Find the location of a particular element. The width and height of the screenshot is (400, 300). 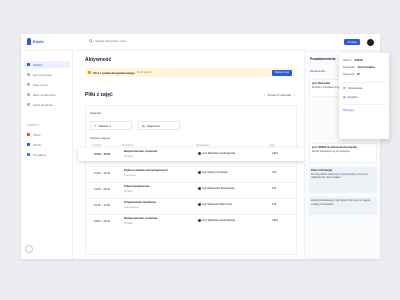

page-title: Aktywność is located at coordinates (98, 60).